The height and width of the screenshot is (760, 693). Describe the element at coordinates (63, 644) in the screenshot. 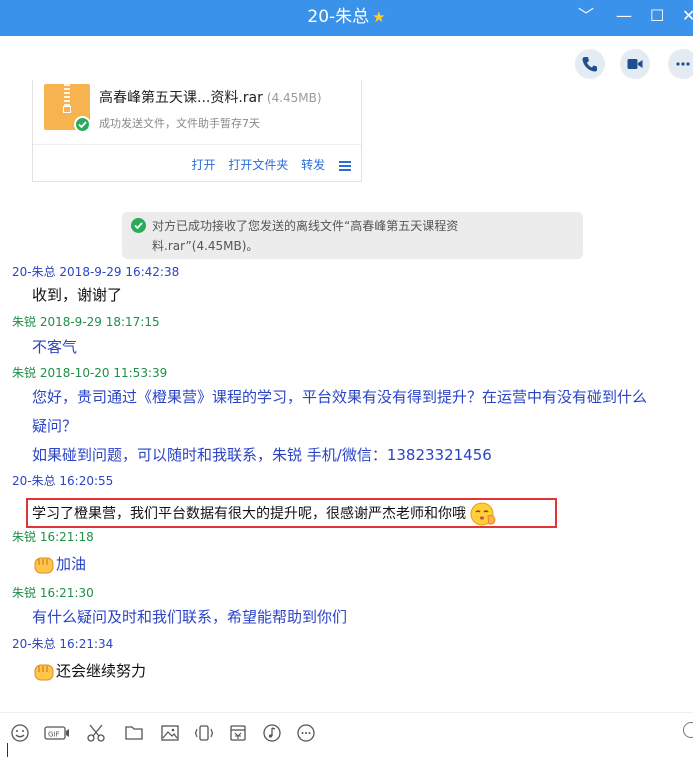

I see `message-header: 20-朱总 16:21:34` at that location.